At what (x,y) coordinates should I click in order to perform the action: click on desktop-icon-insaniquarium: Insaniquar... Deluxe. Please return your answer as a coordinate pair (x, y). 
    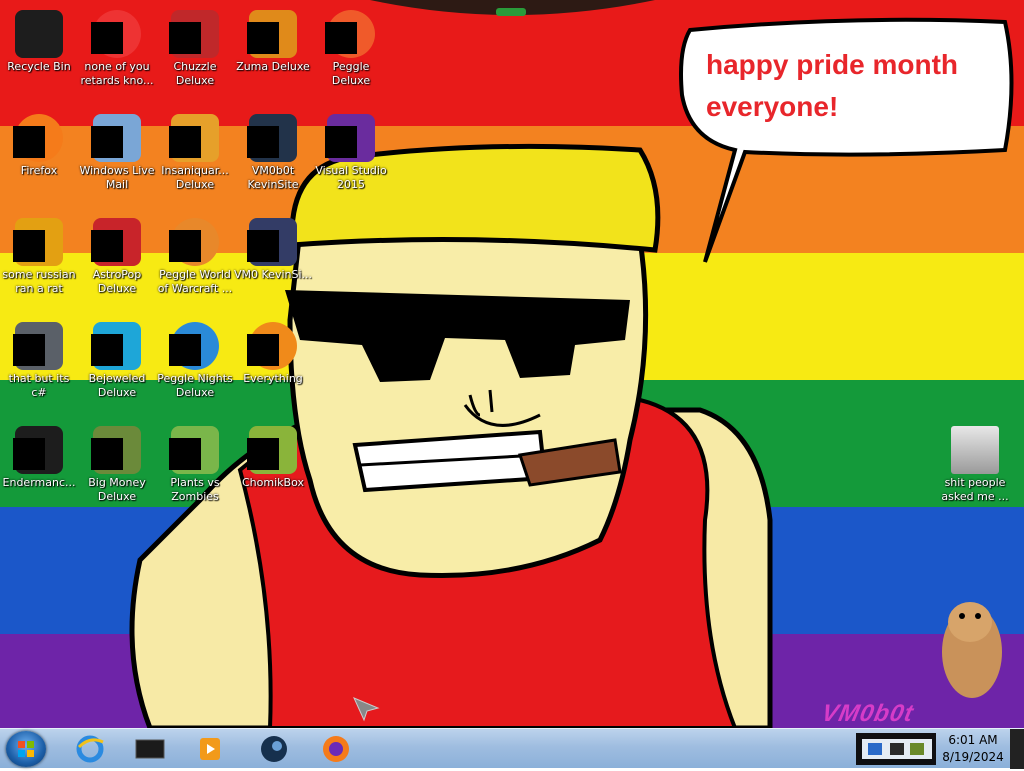
    Looking at the image, I should click on (195, 158).